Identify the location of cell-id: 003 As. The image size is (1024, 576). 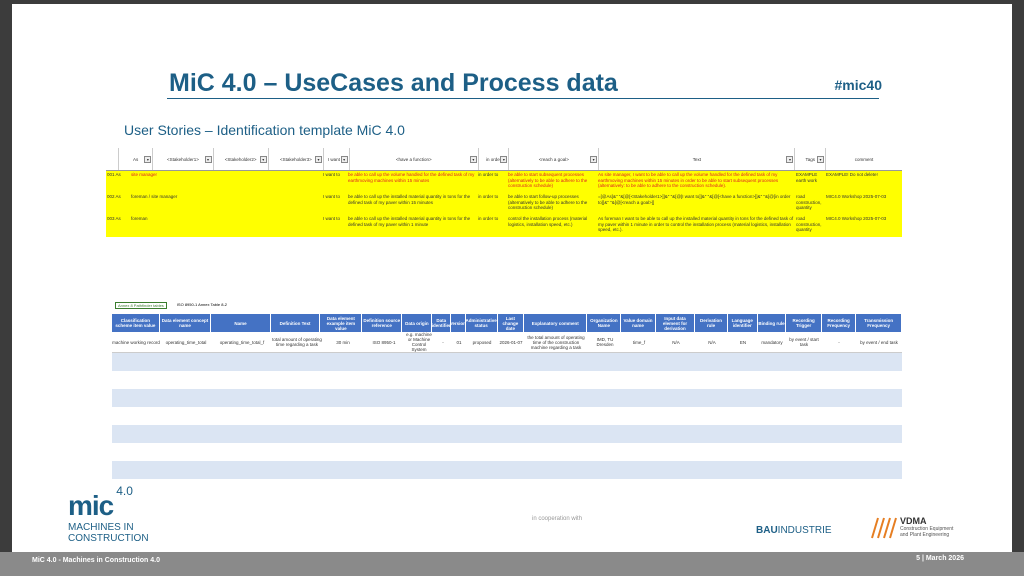
(118, 226).